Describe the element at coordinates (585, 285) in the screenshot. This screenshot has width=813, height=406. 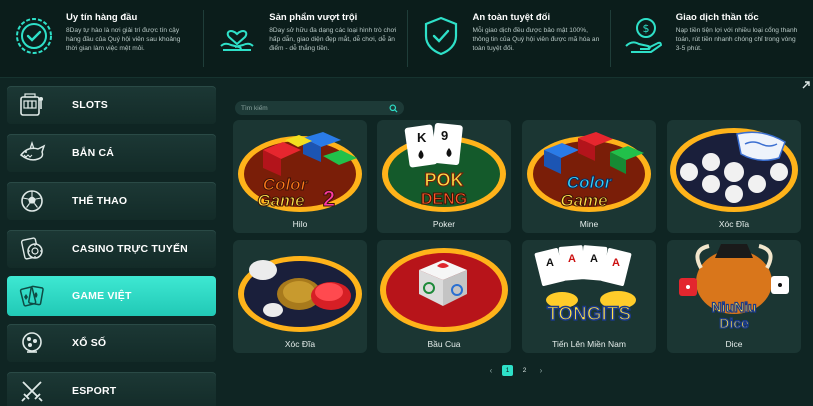
I see `tongits-art: A A A A TONGITS` at that location.